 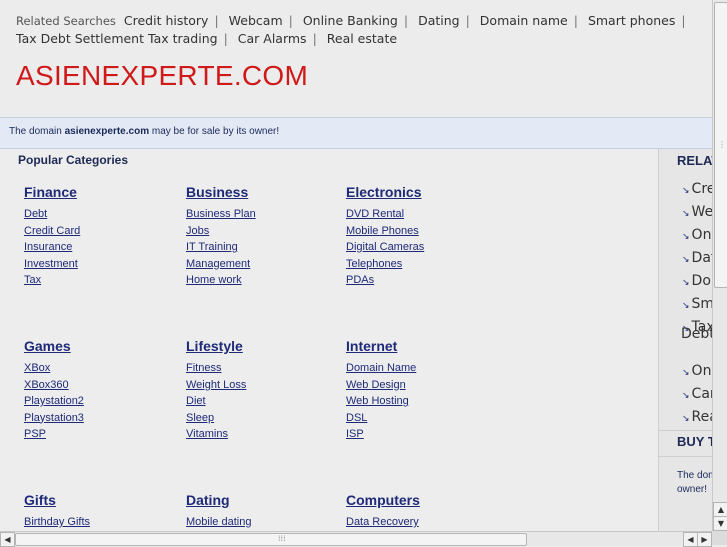 I want to click on category-link: Fitness, so click(x=216, y=368).